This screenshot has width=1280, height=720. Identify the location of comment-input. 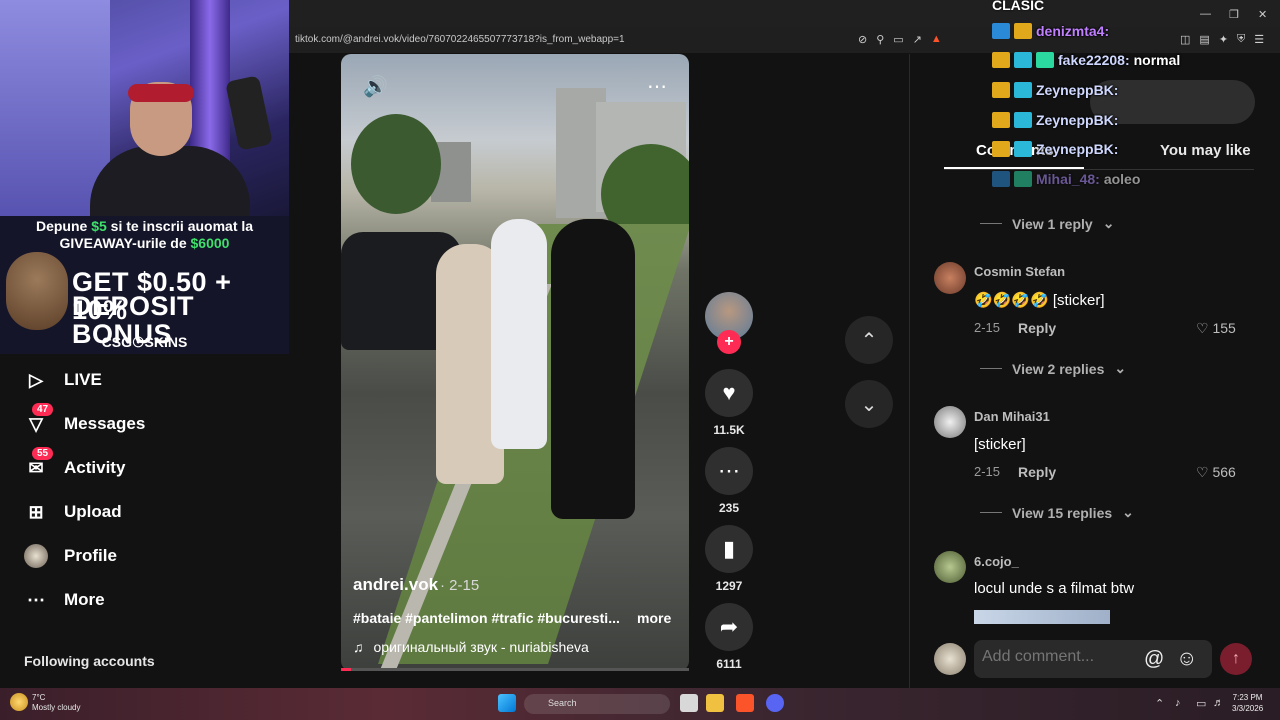
(1057, 657).